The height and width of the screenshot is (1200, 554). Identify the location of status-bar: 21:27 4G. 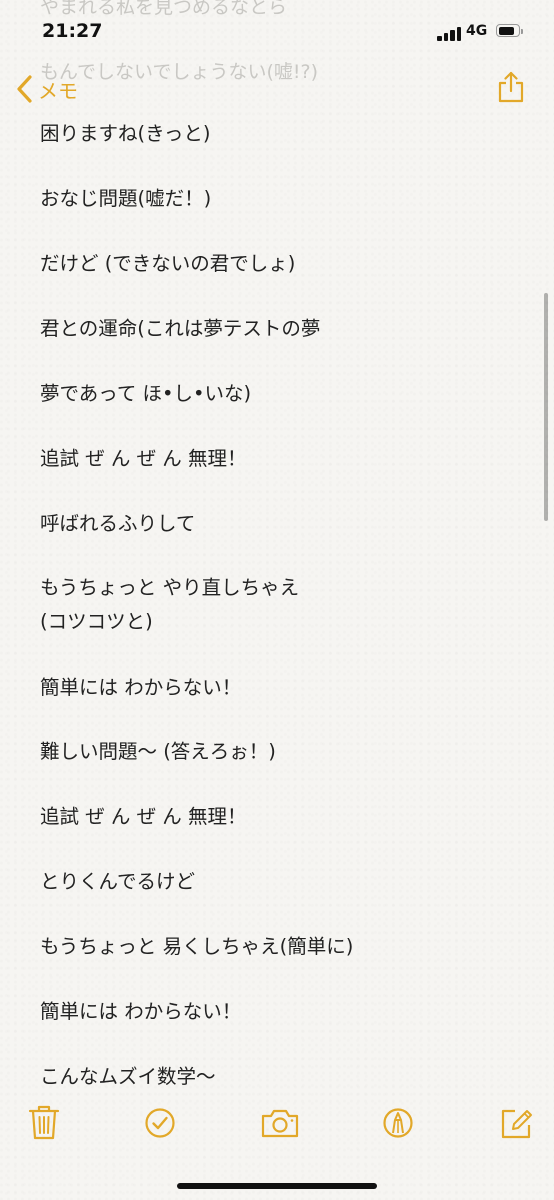
(277, 32).